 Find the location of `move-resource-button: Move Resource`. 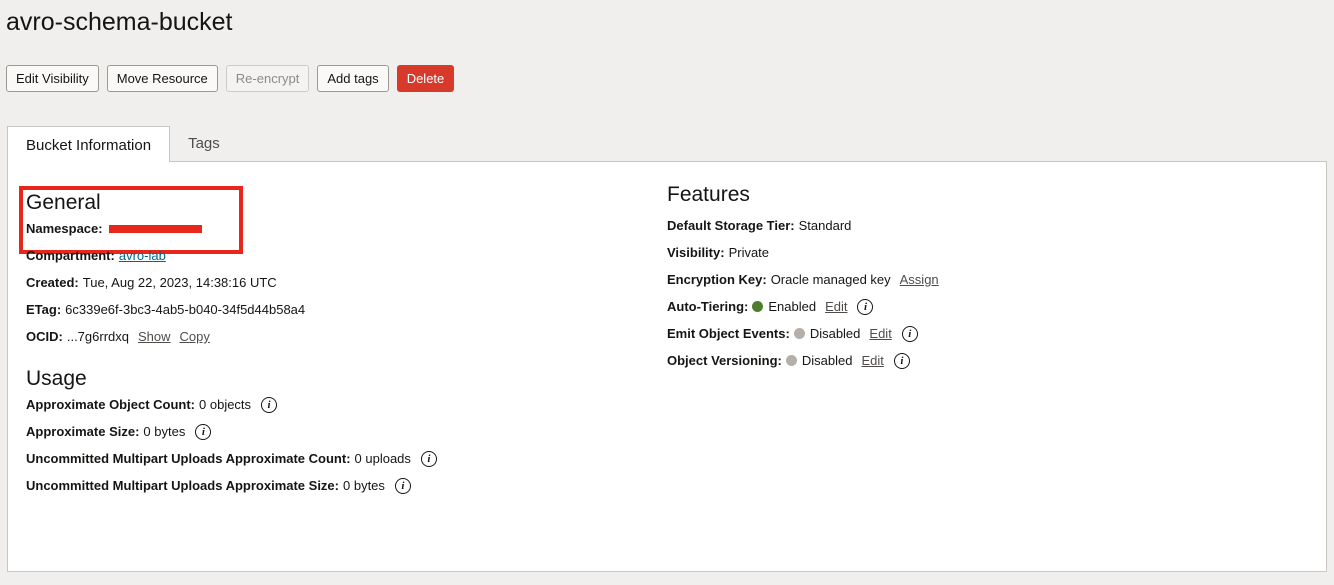

move-resource-button: Move Resource is located at coordinates (162, 78).